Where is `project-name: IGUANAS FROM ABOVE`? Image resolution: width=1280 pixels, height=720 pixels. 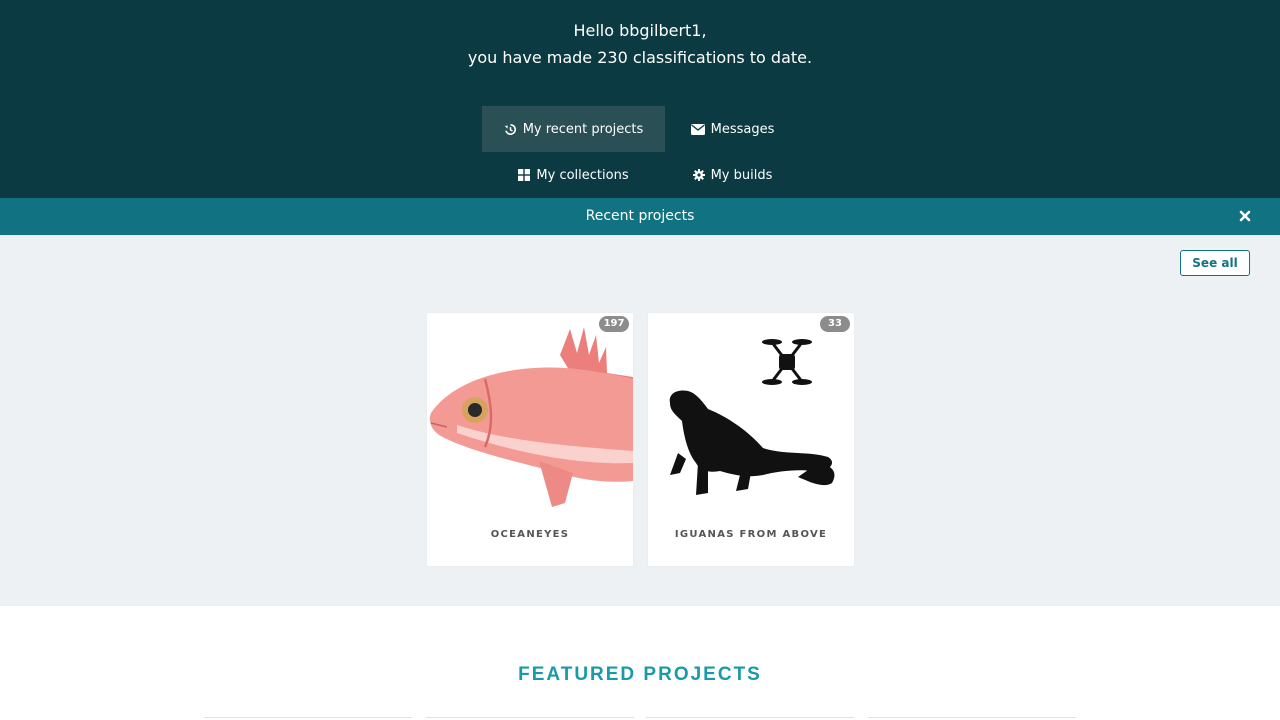
project-name: IGUANAS FROM ABOVE is located at coordinates (751, 534).